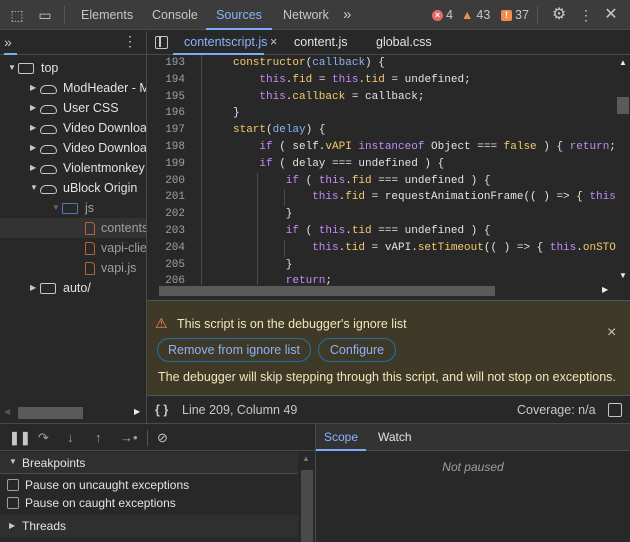 This screenshot has width=630, height=542. What do you see at coordinates (220, 43) in the screenshot?
I see `file-tab-contentscript: contentscript.js` at bounding box center [220, 43].